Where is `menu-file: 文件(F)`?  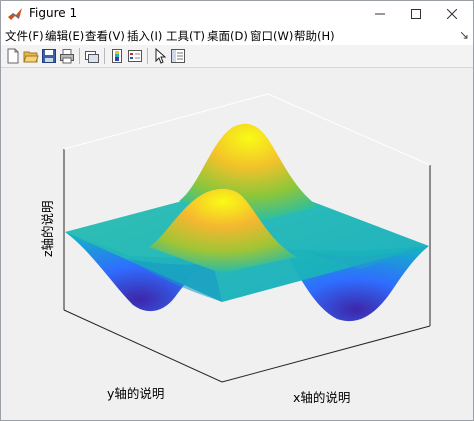 menu-file: 文件(F) is located at coordinates (24, 36).